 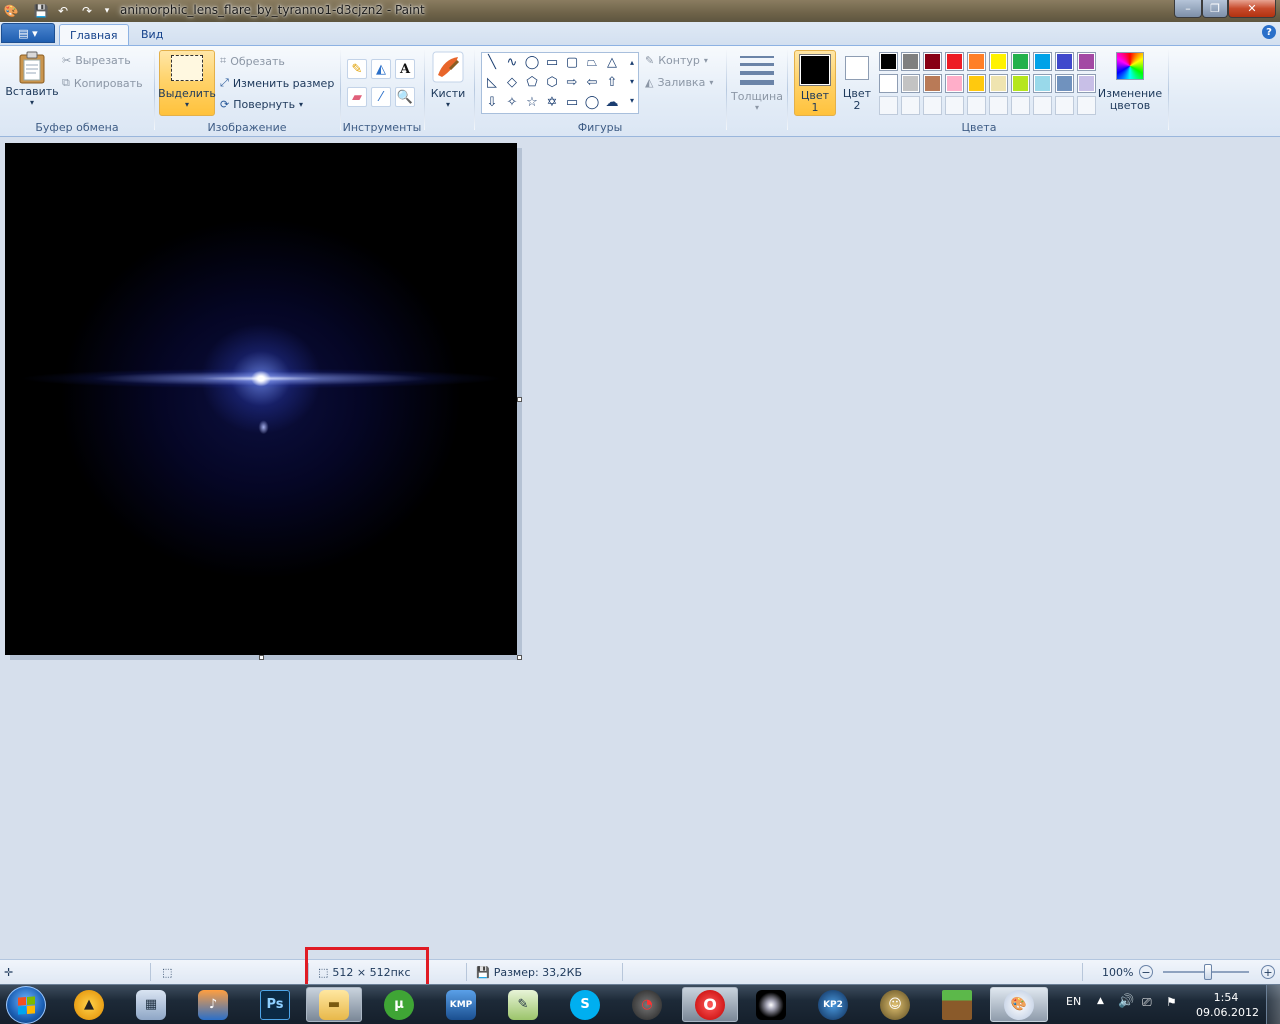 I want to click on paint-app-icon: 🎨, so click(x=11, y=11).